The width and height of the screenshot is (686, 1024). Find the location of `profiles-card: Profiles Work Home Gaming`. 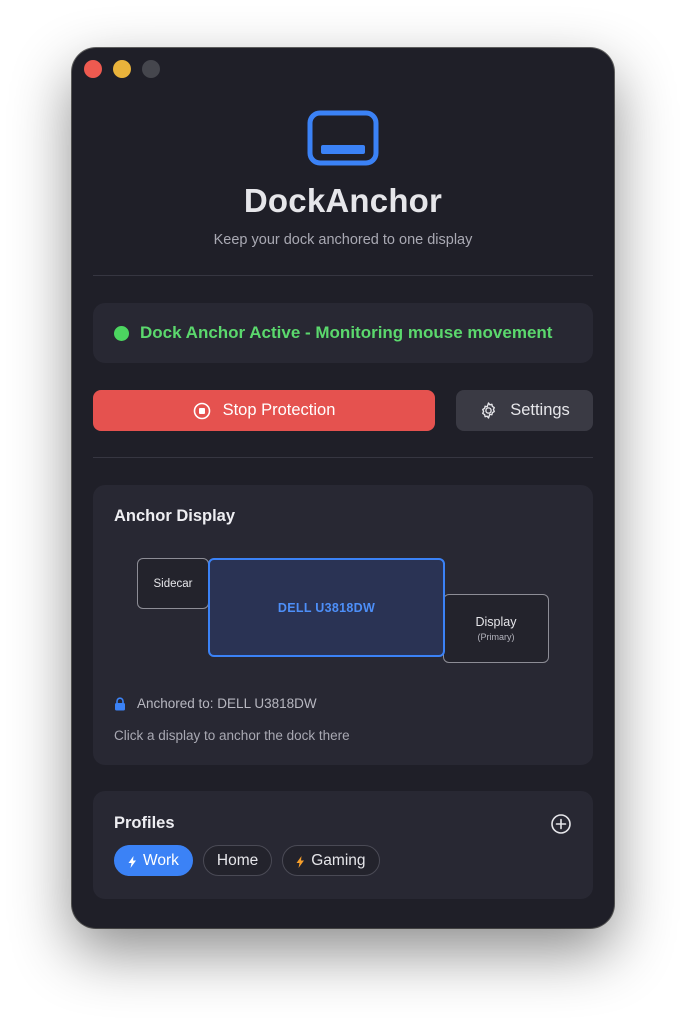

profiles-card: Profiles Work Home Gaming is located at coordinates (343, 845).